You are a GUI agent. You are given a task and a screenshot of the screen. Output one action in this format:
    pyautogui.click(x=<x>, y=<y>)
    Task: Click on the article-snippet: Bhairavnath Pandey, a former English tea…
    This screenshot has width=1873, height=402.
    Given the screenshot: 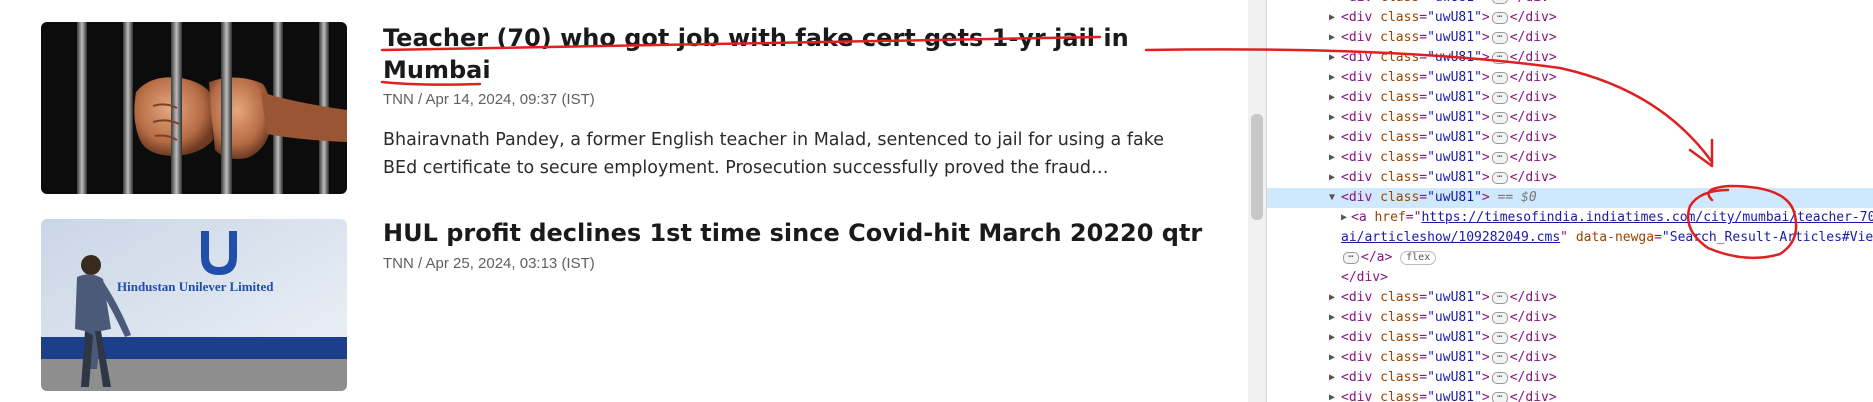 What is the action you would take?
    pyautogui.click(x=774, y=154)
    